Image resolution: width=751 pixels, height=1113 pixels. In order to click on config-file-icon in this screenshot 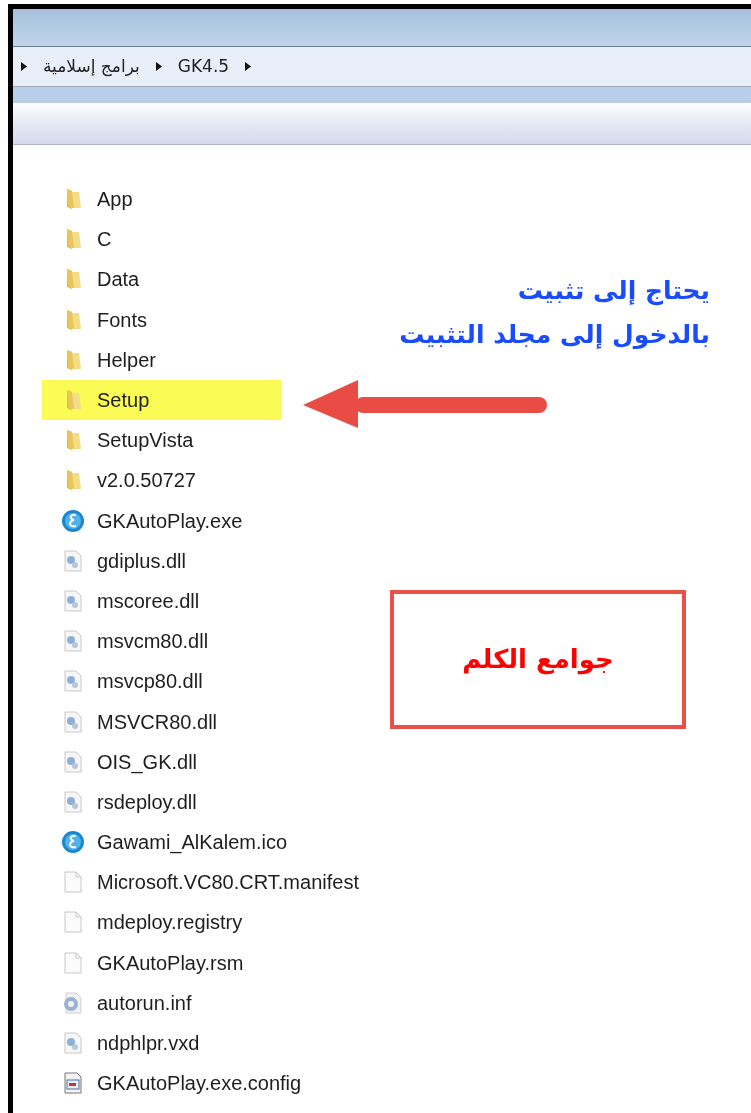, I will do `click(73, 1083)`.